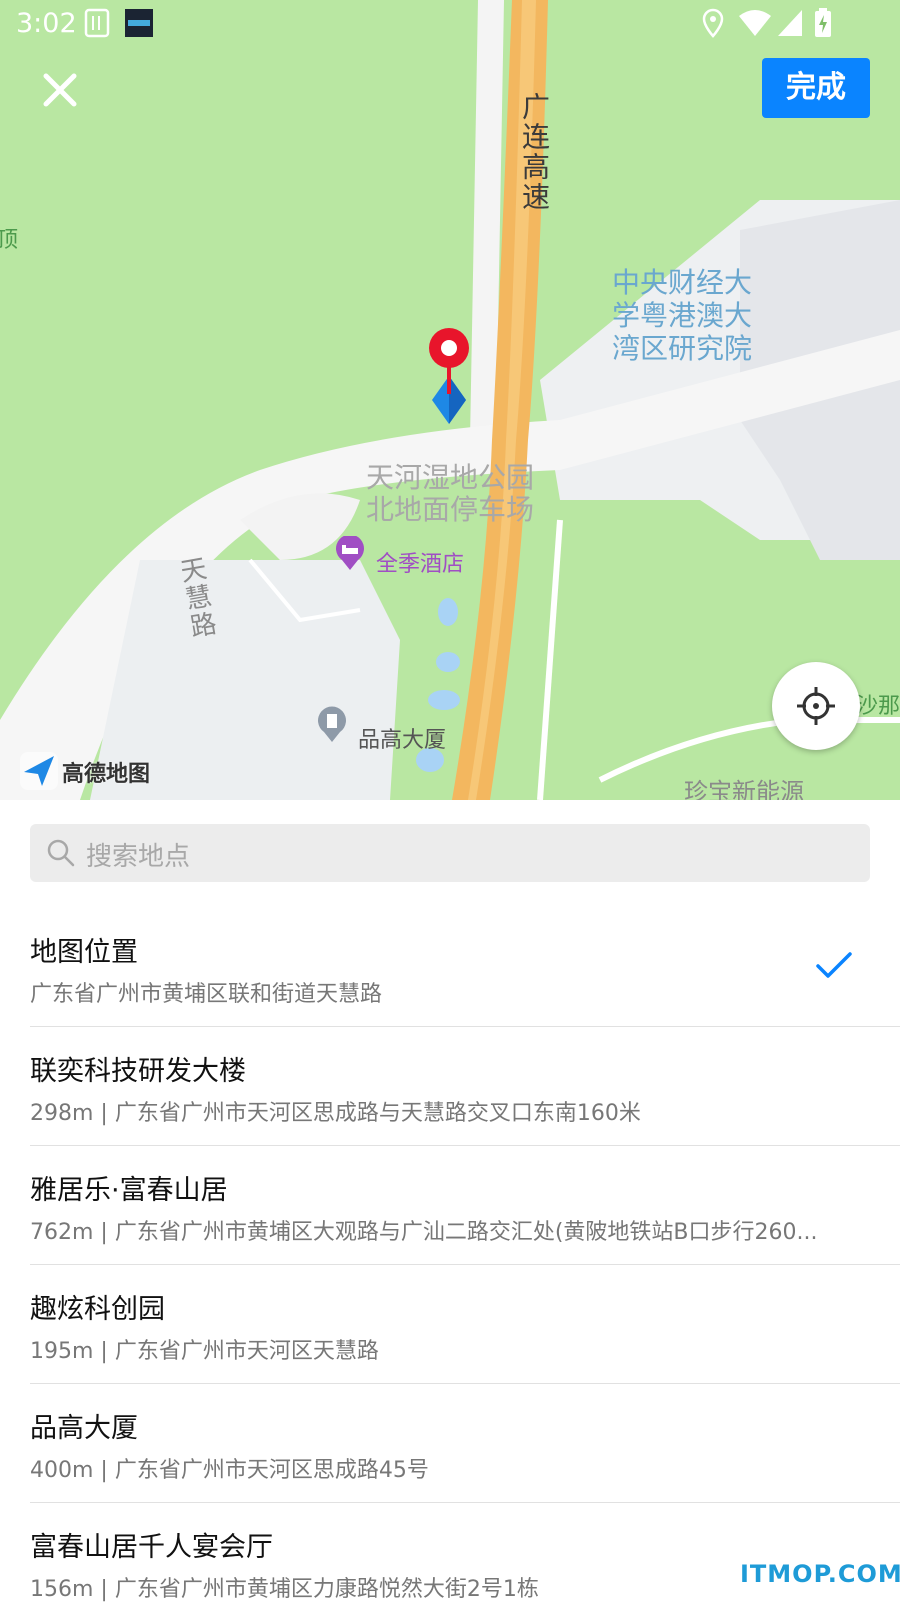 This screenshot has height=1621, width=900. What do you see at coordinates (834, 965) in the screenshot?
I see `check-icon` at bounding box center [834, 965].